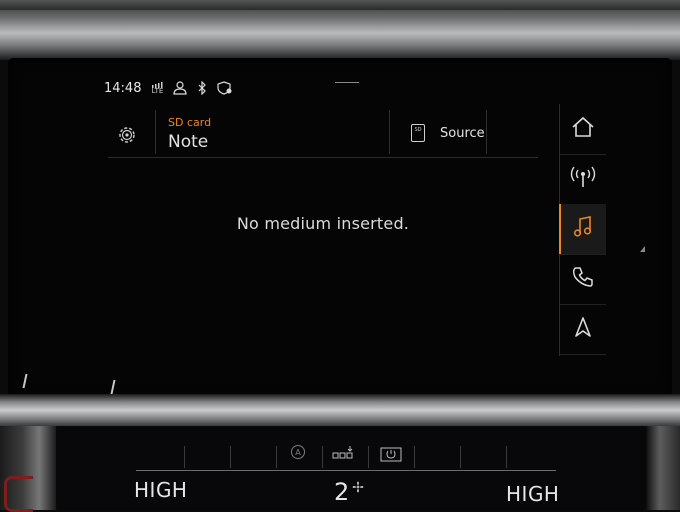  I want to click on rail-phone-button, so click(583, 279).